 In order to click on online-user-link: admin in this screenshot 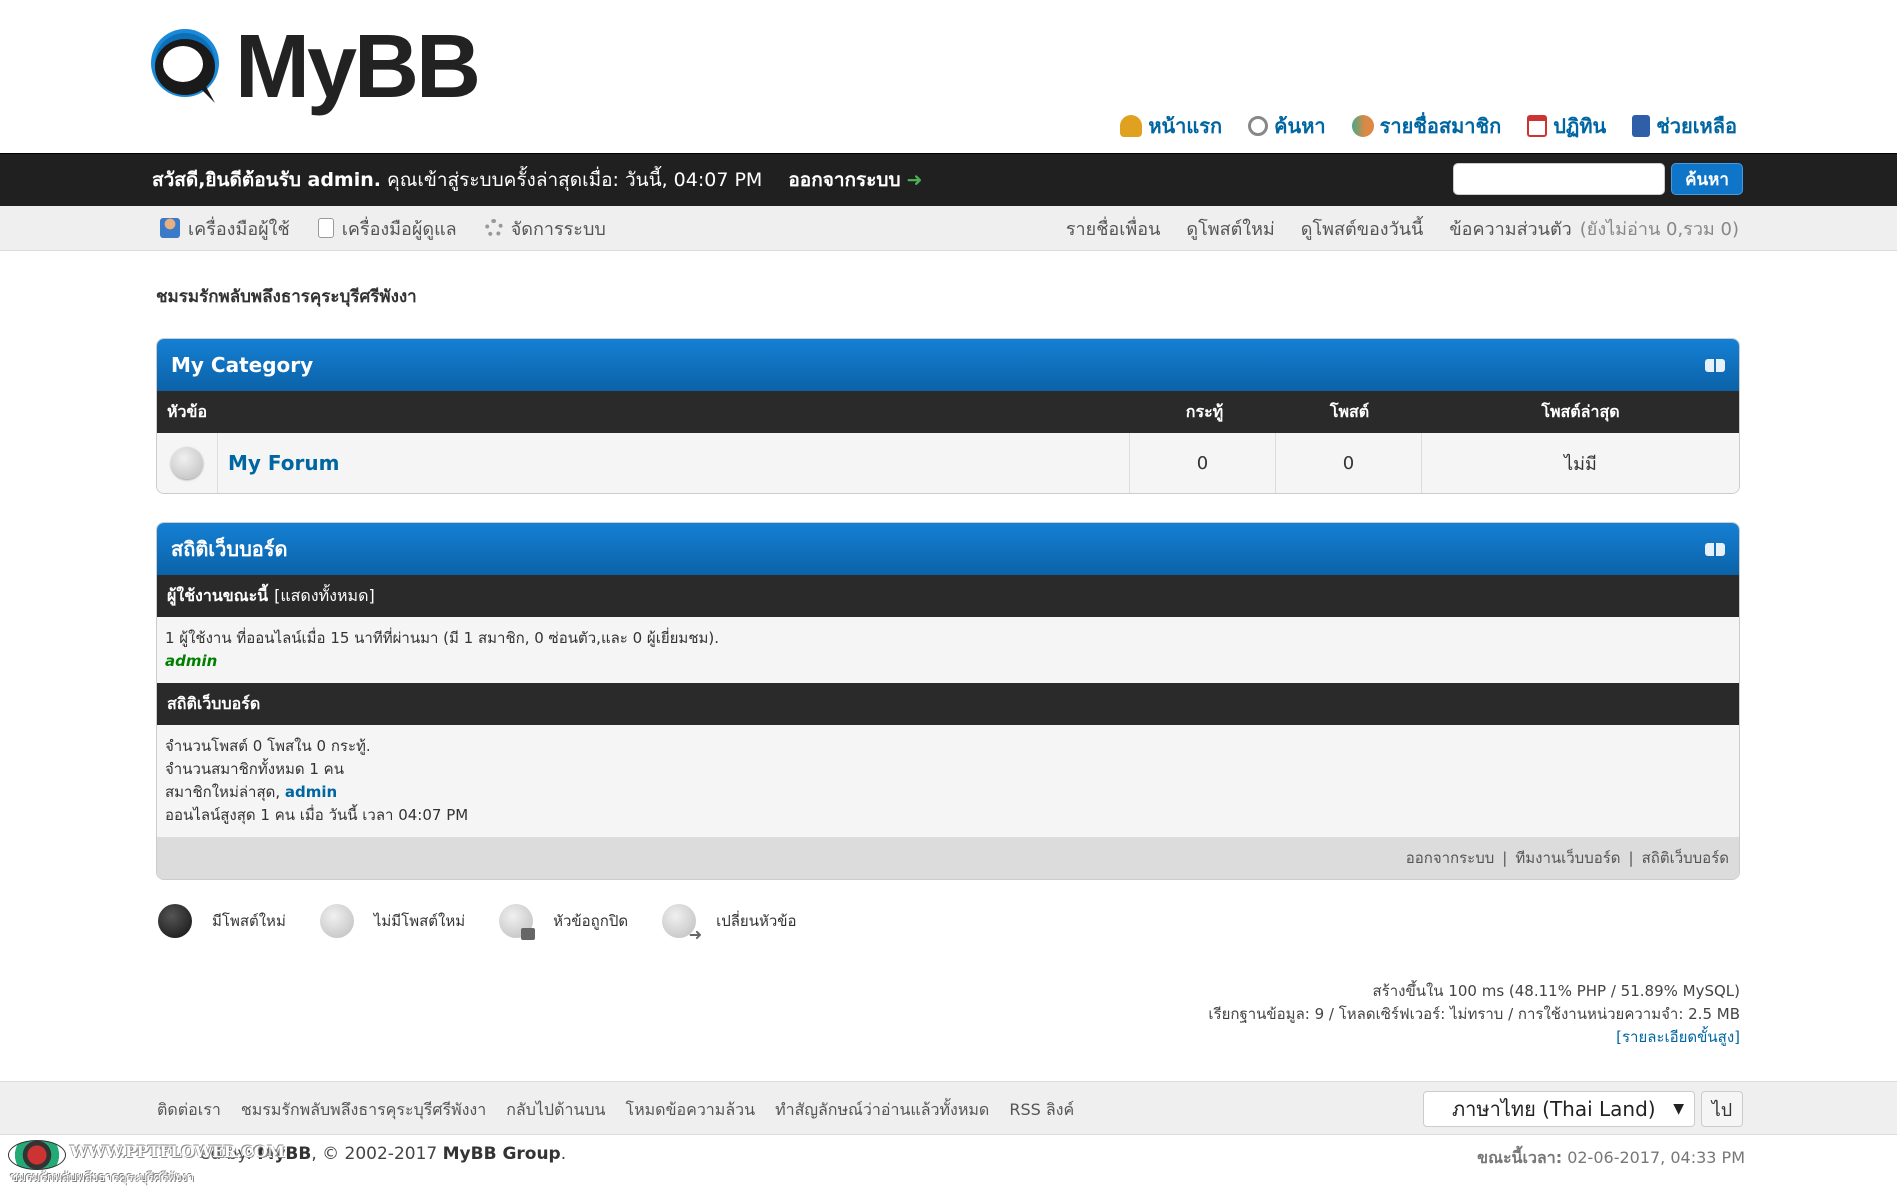, I will do `click(948, 661)`.